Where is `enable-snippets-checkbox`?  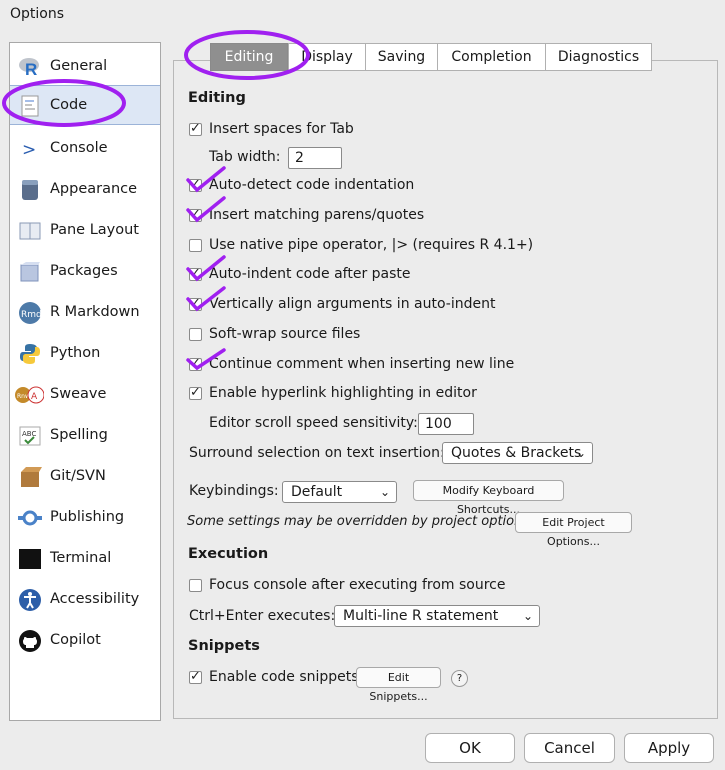 enable-snippets-checkbox is located at coordinates (195, 676).